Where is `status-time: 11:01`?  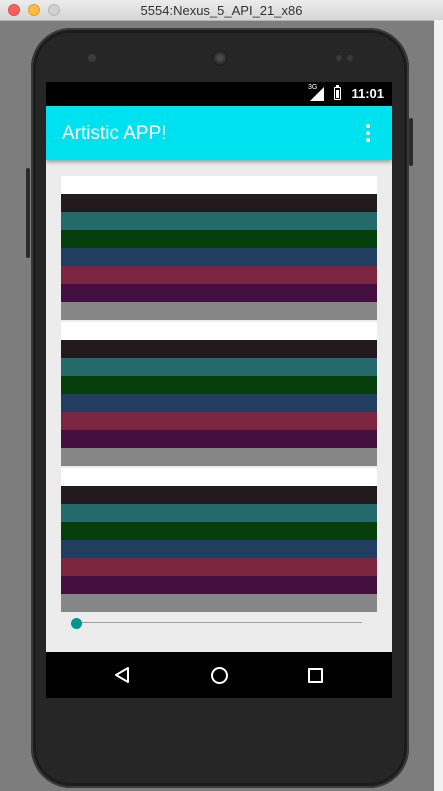
status-time: 11:01 is located at coordinates (367, 93).